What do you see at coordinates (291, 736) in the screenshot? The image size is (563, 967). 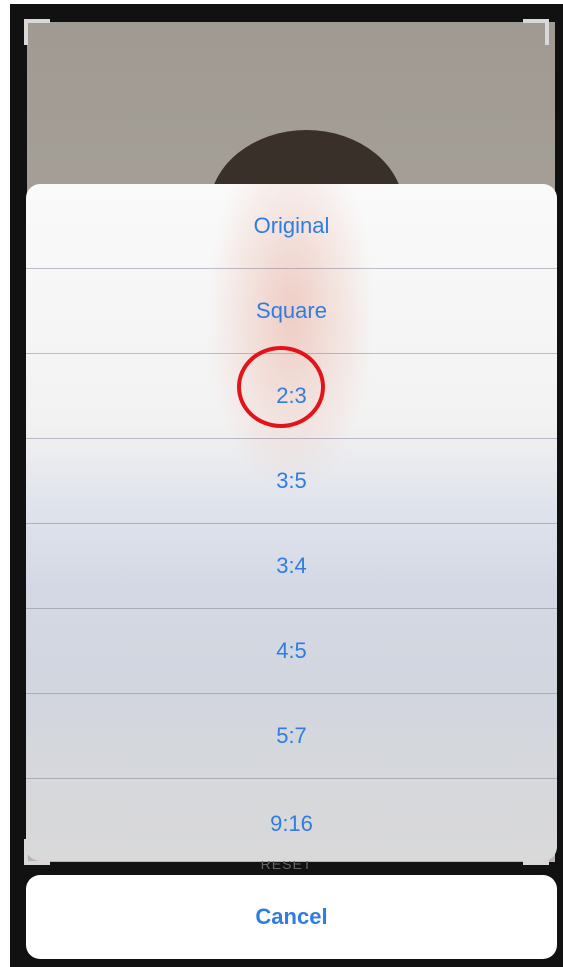 I see `option-5-7: 5:7` at bounding box center [291, 736].